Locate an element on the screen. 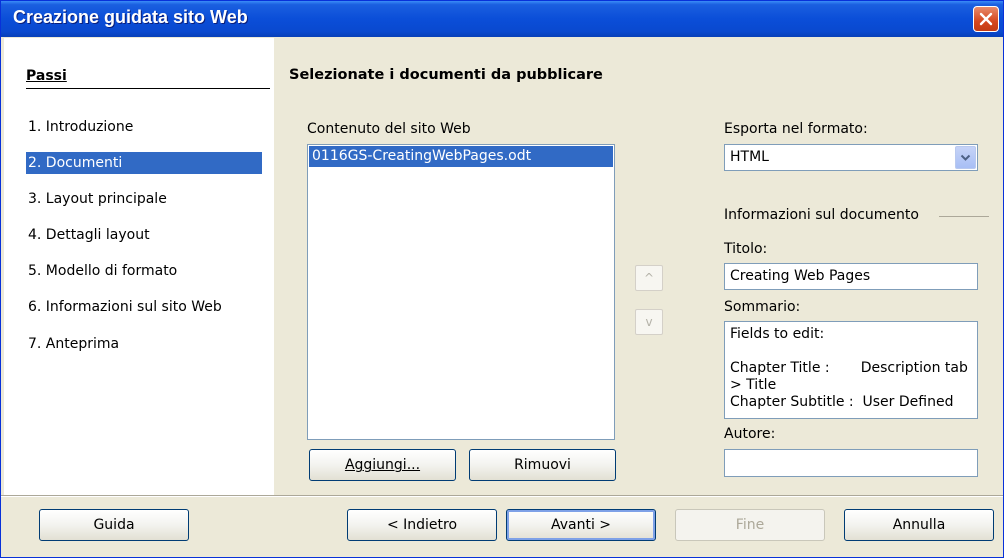 The height and width of the screenshot is (558, 1004). document-info-section-label: Informazioni sul documento is located at coordinates (821, 215).